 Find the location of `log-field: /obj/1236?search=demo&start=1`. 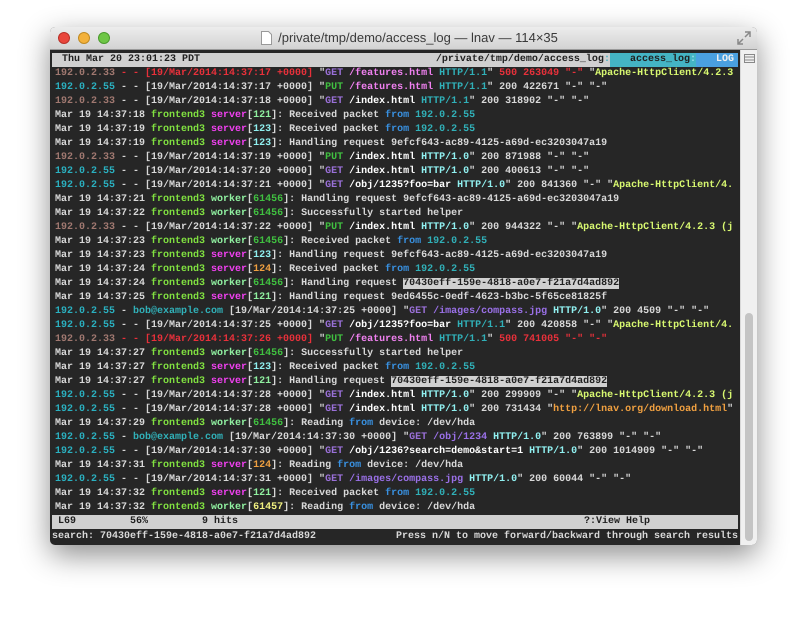

log-field: /obj/1236?search=demo&start=1 is located at coordinates (433, 451).